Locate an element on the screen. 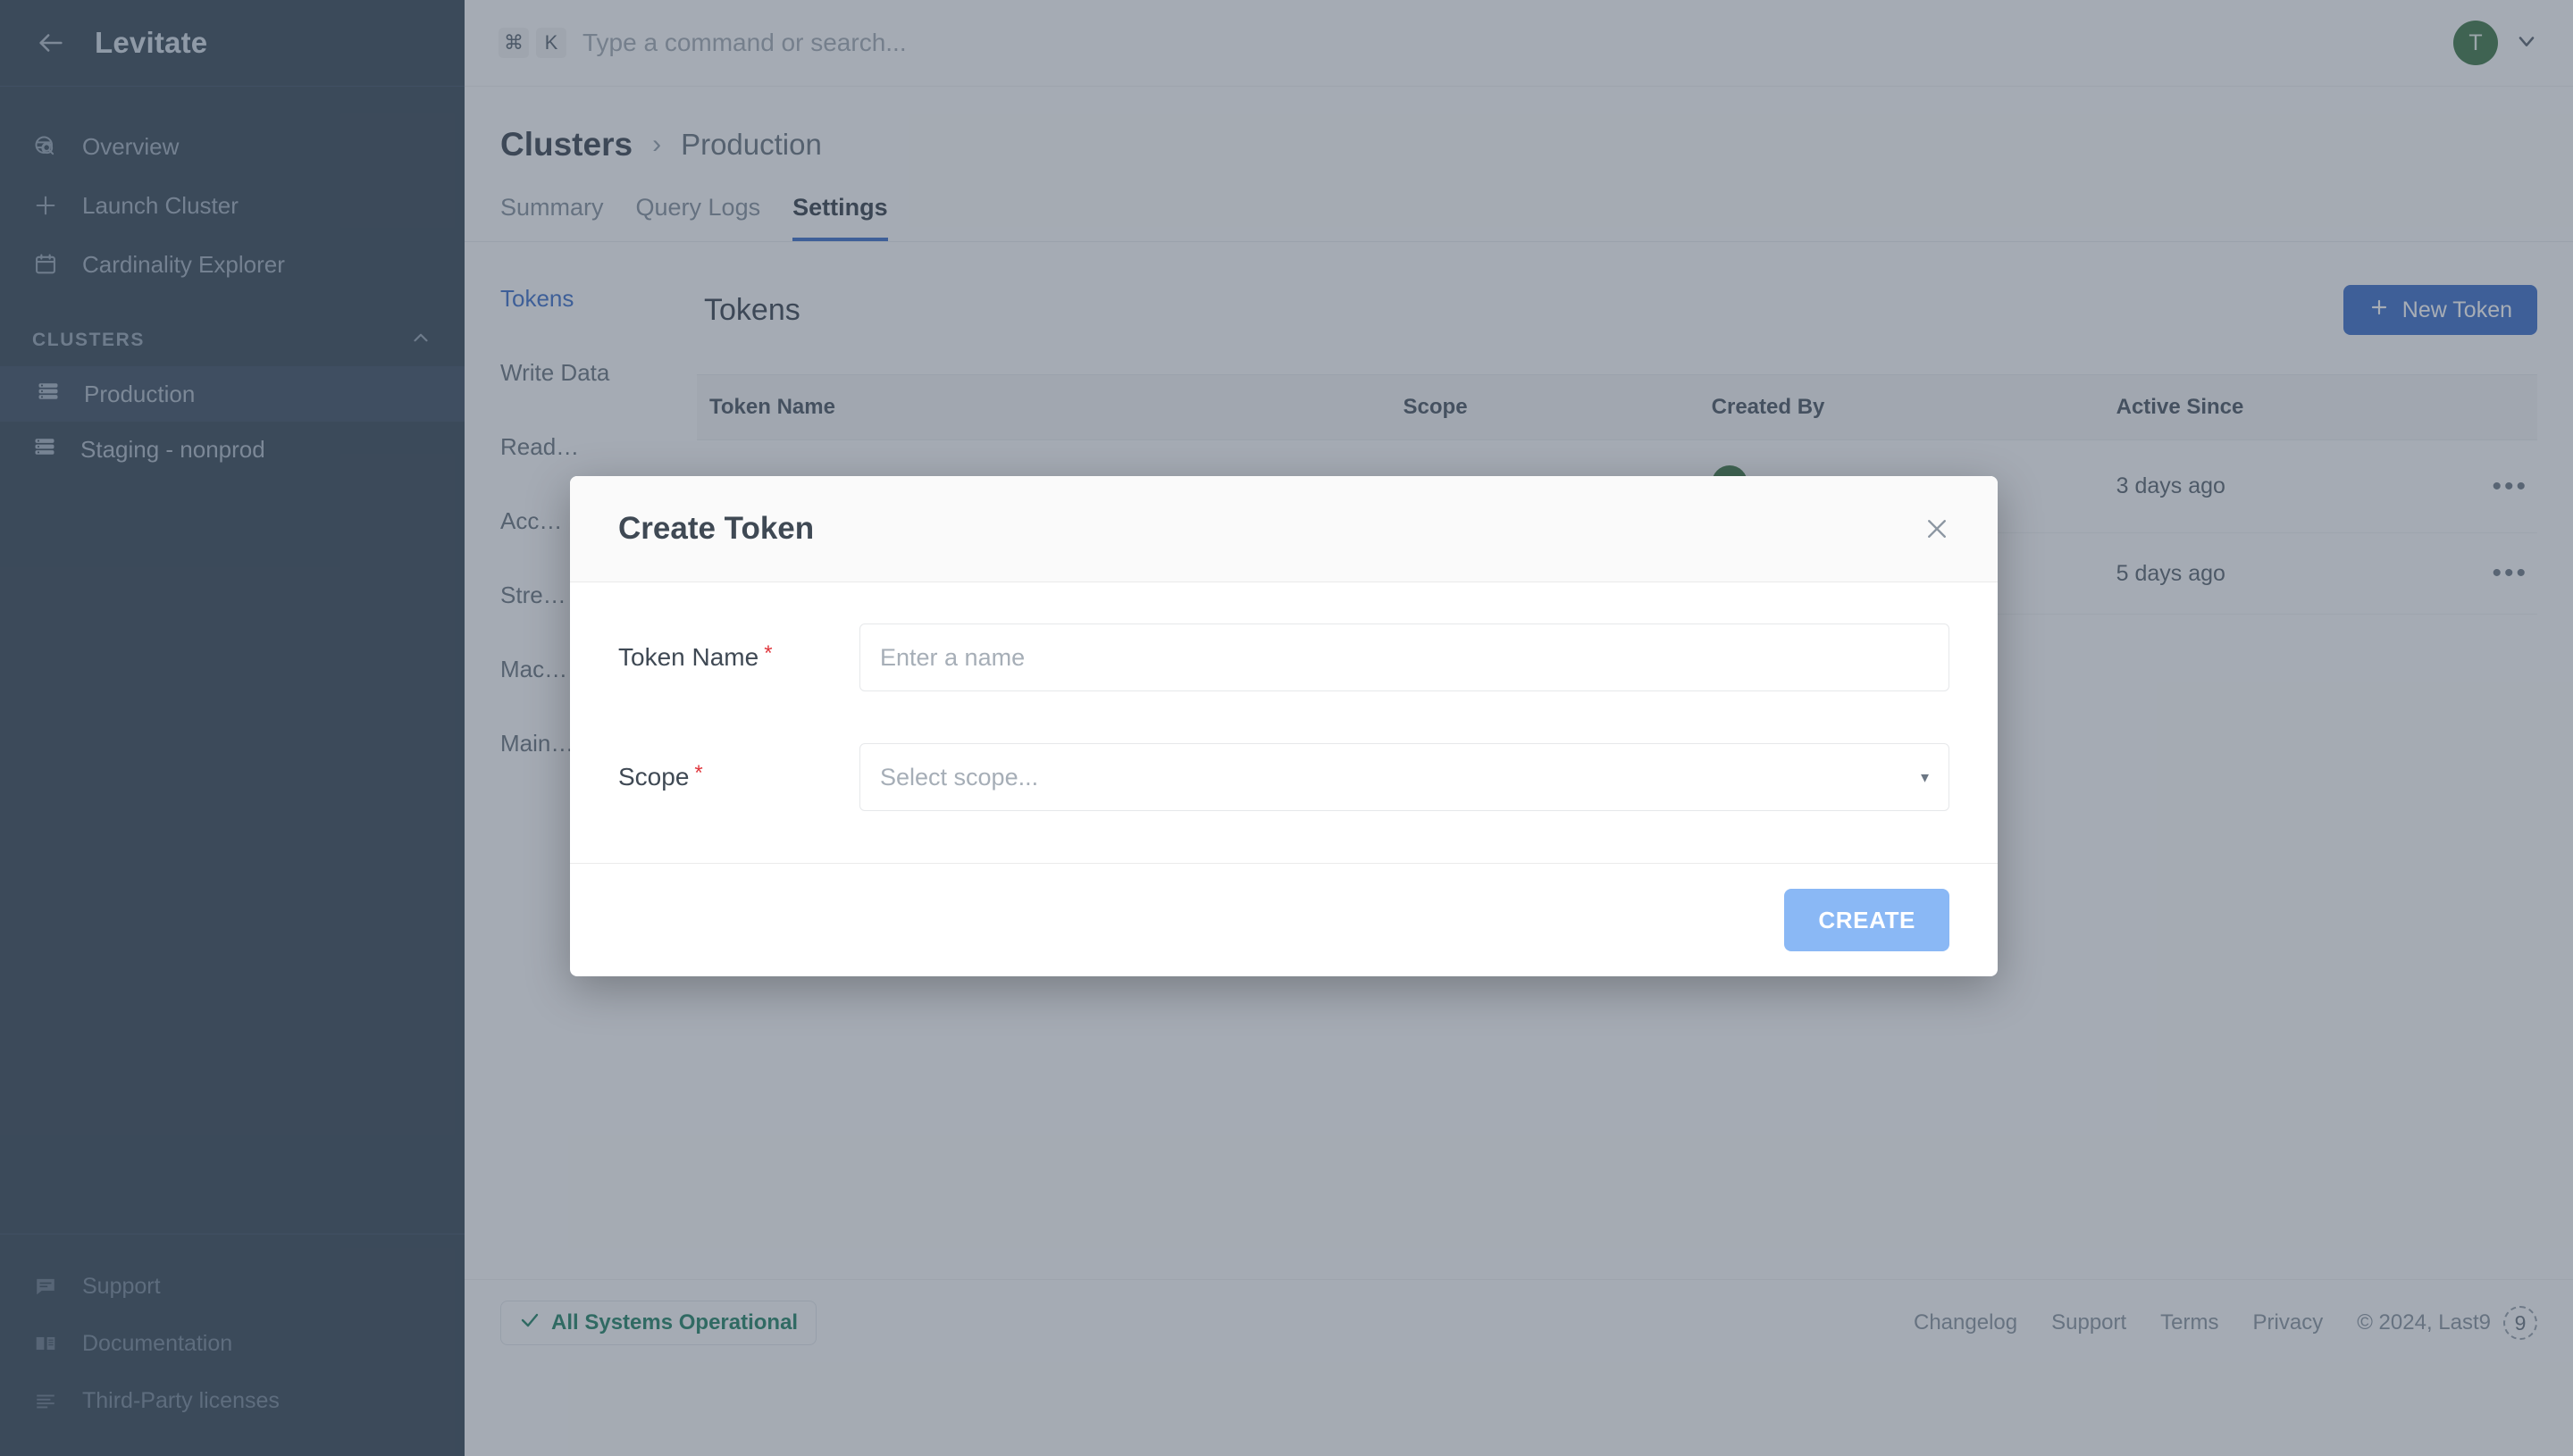  field-scope: Scope * Select scope... ▾ is located at coordinates (1283, 777).